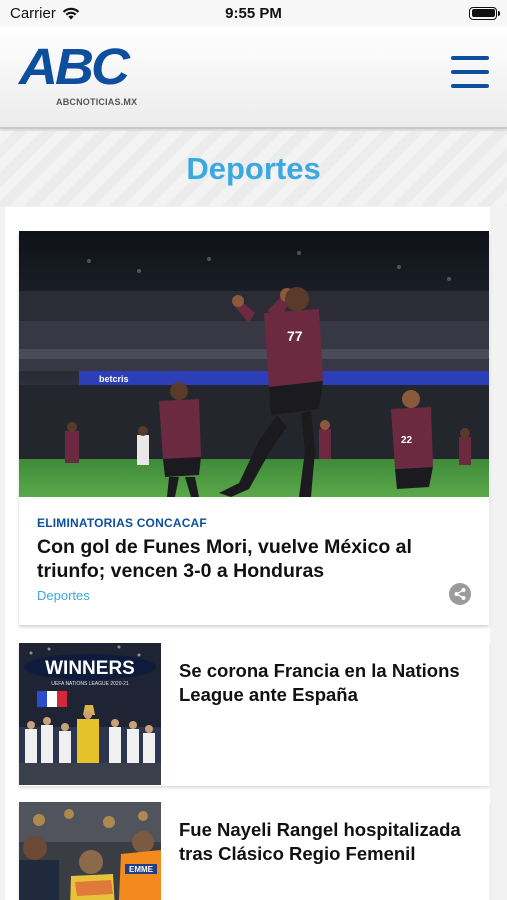  Describe the element at coordinates (114, 379) in the screenshot. I see `ad-banner-text: betcris` at that location.